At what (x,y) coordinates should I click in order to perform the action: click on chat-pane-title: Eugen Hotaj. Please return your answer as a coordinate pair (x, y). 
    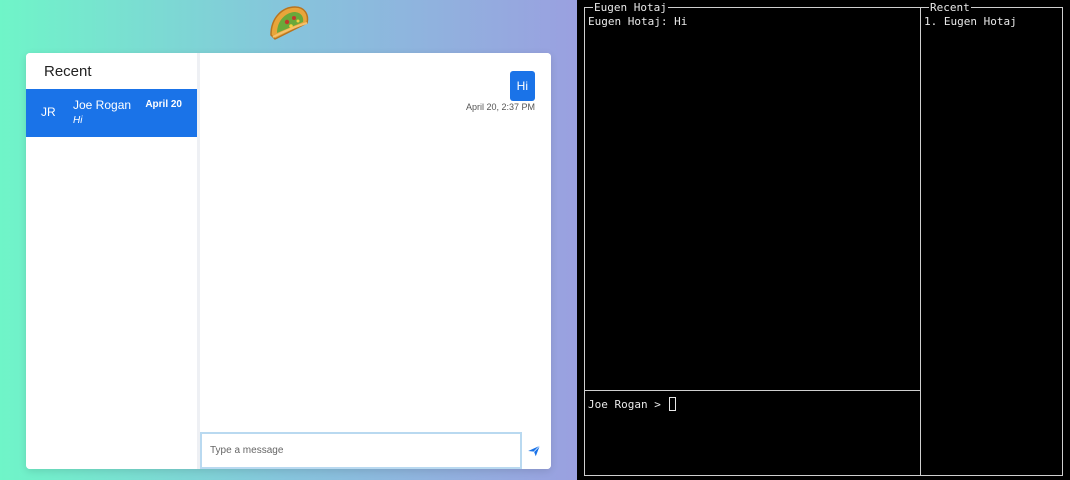
    Looking at the image, I should click on (630, 7).